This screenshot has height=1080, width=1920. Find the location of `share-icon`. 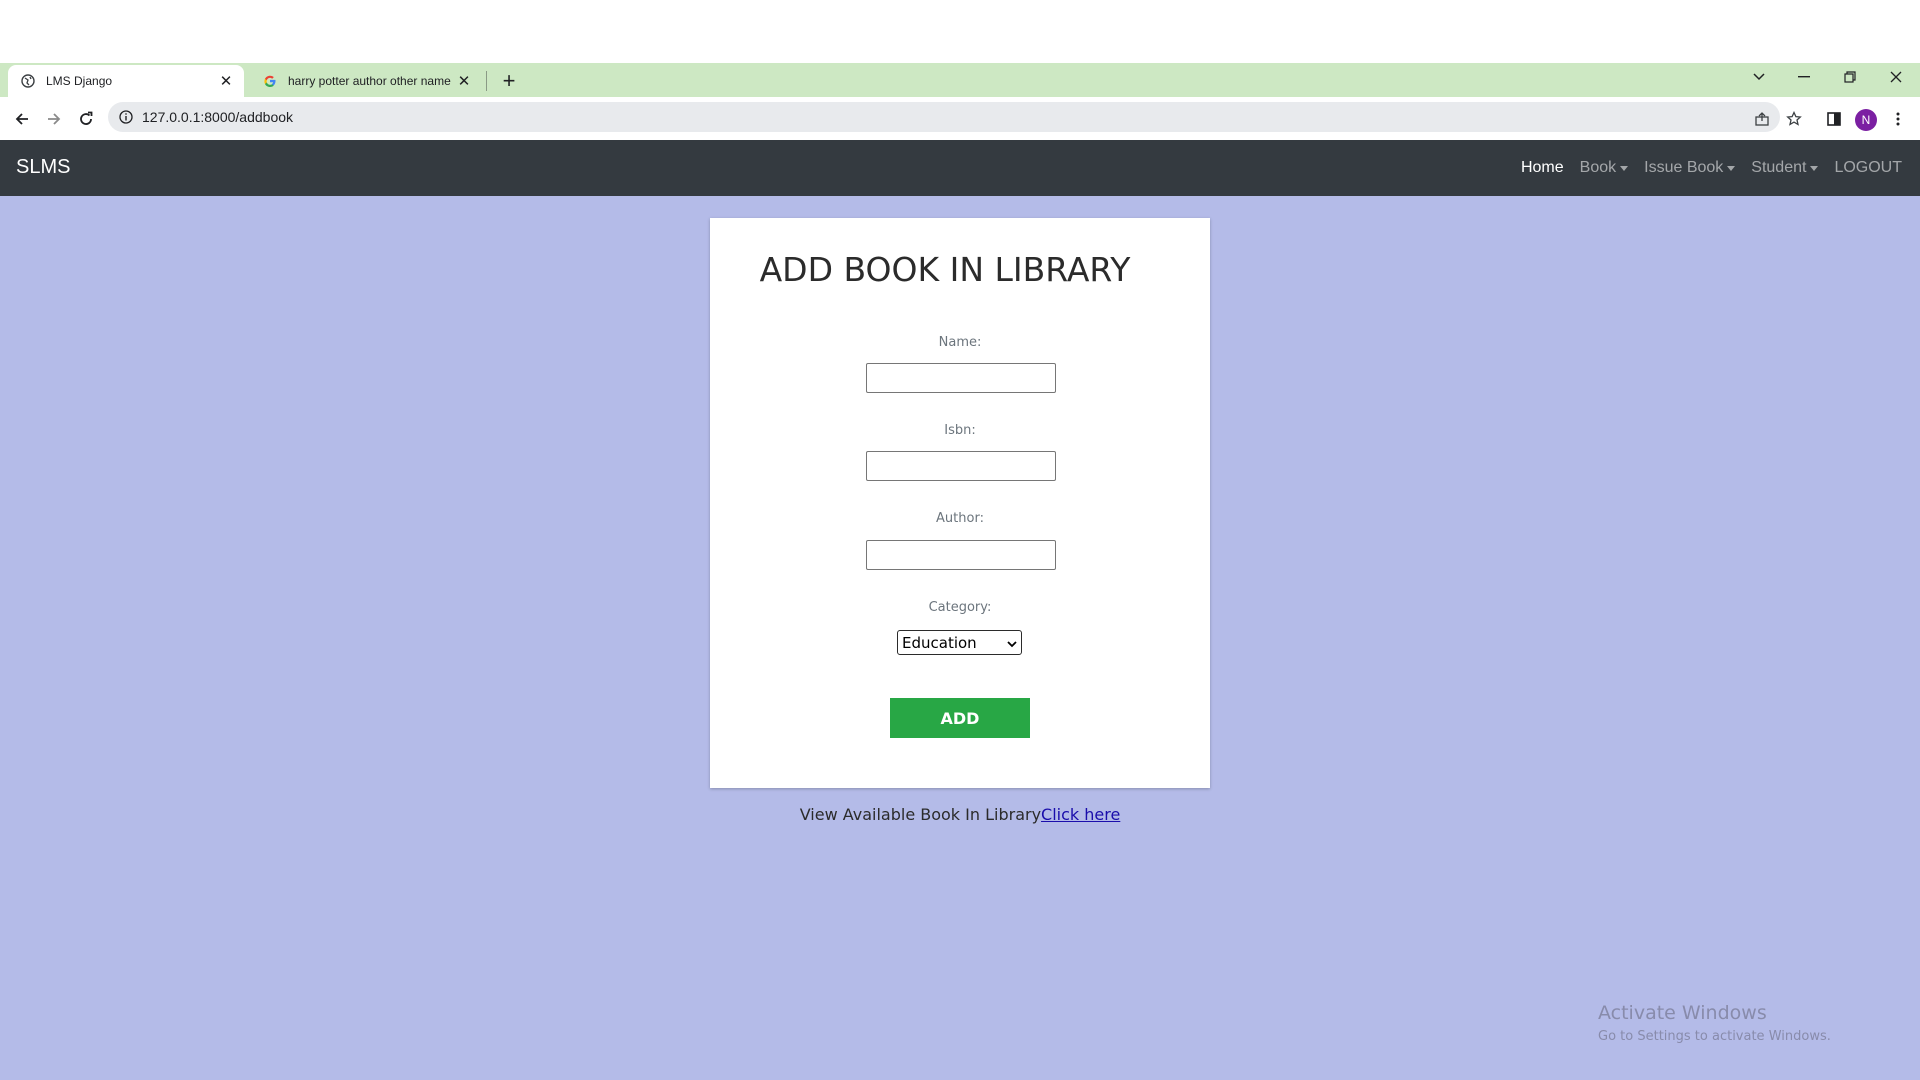

share-icon is located at coordinates (1762, 119).